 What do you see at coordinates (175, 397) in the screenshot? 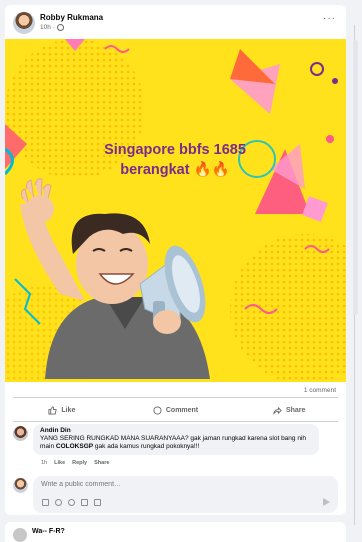
I see `divider` at bounding box center [175, 397].